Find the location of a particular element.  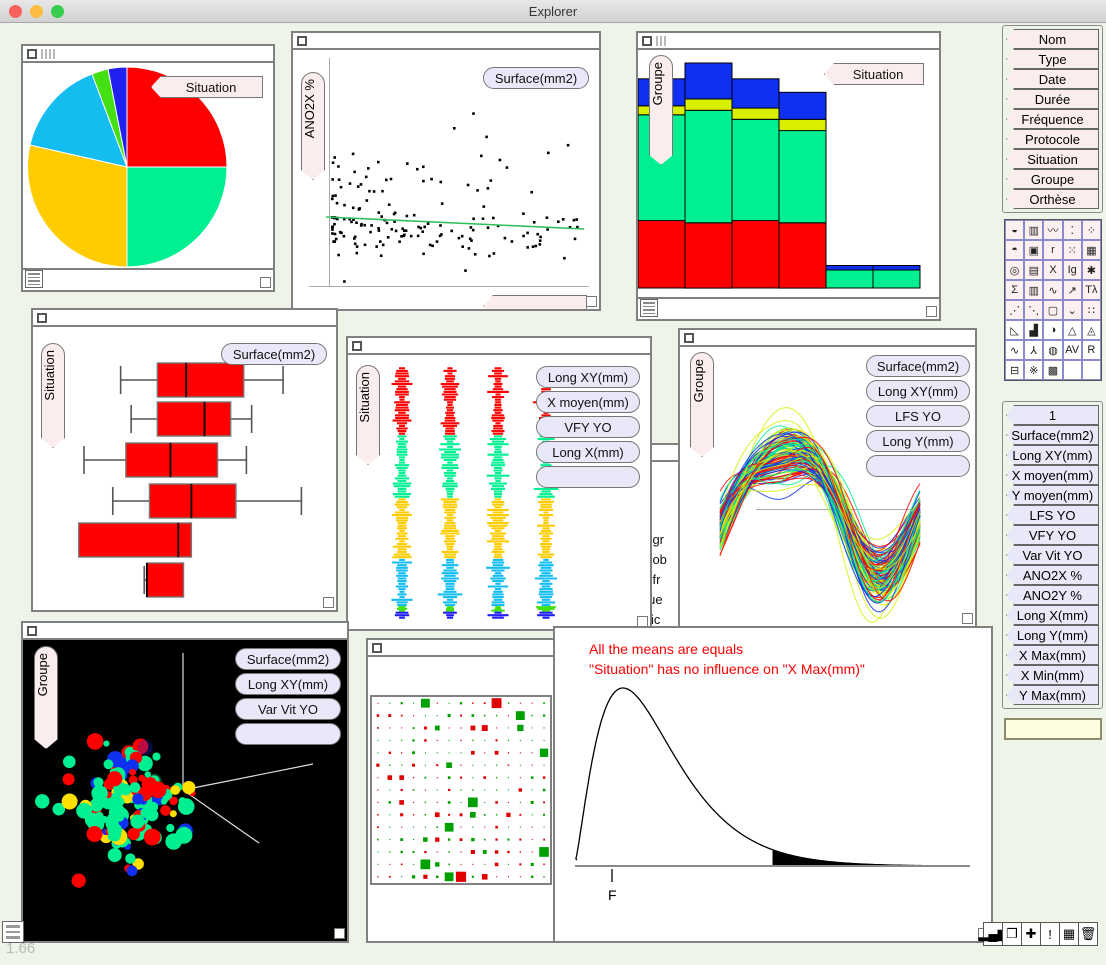

asterisk-icon: ✱ is located at coordinates (1091, 270).